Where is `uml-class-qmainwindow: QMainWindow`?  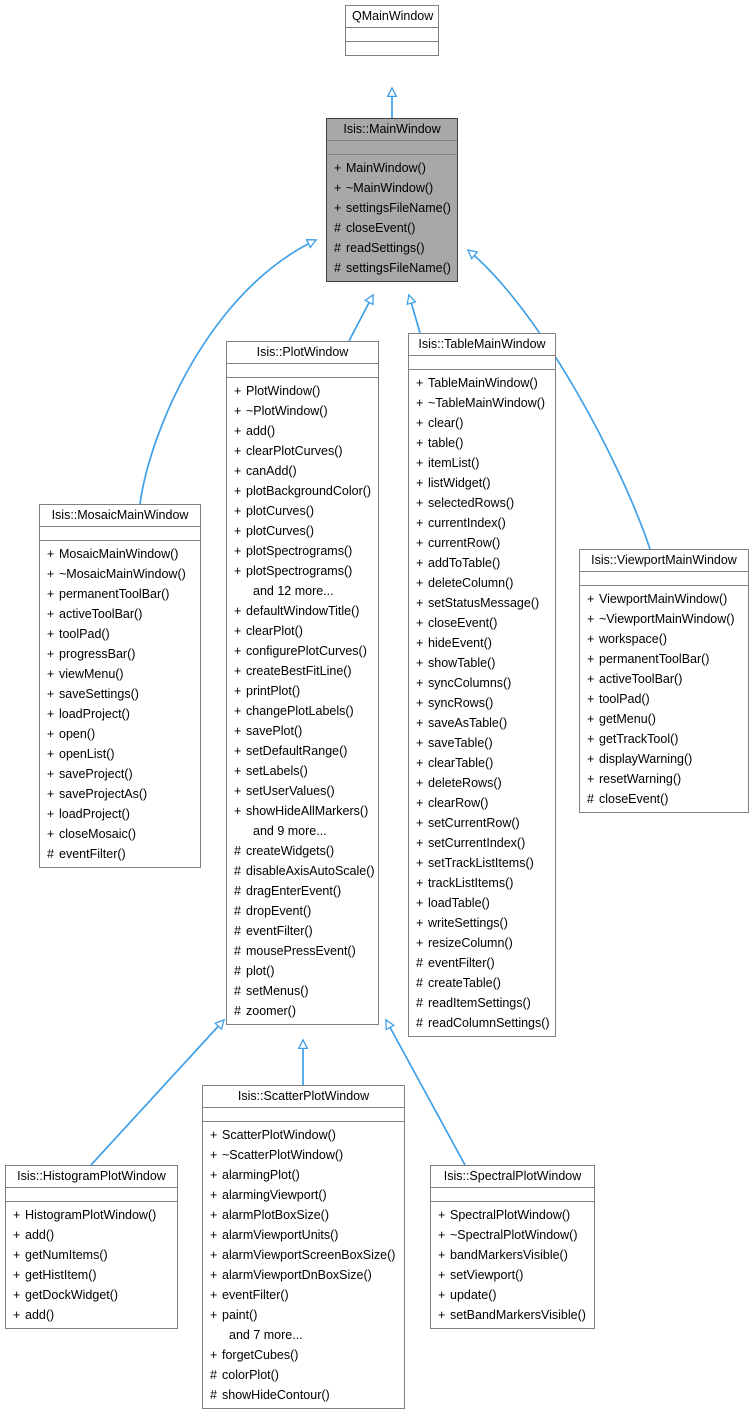 uml-class-qmainwindow: QMainWindow is located at coordinates (392, 30).